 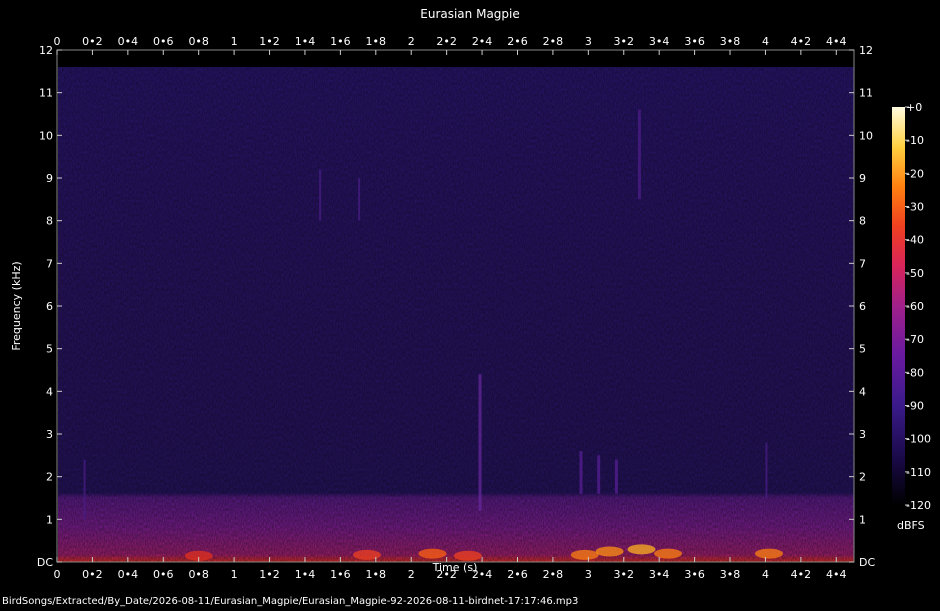 What do you see at coordinates (898, 306) in the screenshot?
I see `colorbar-gradient` at bounding box center [898, 306].